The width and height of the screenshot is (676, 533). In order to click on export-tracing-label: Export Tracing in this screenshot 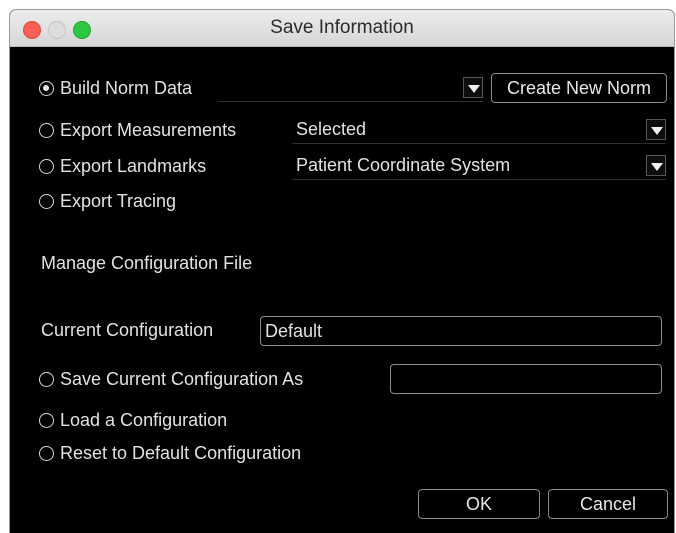, I will do `click(118, 201)`.